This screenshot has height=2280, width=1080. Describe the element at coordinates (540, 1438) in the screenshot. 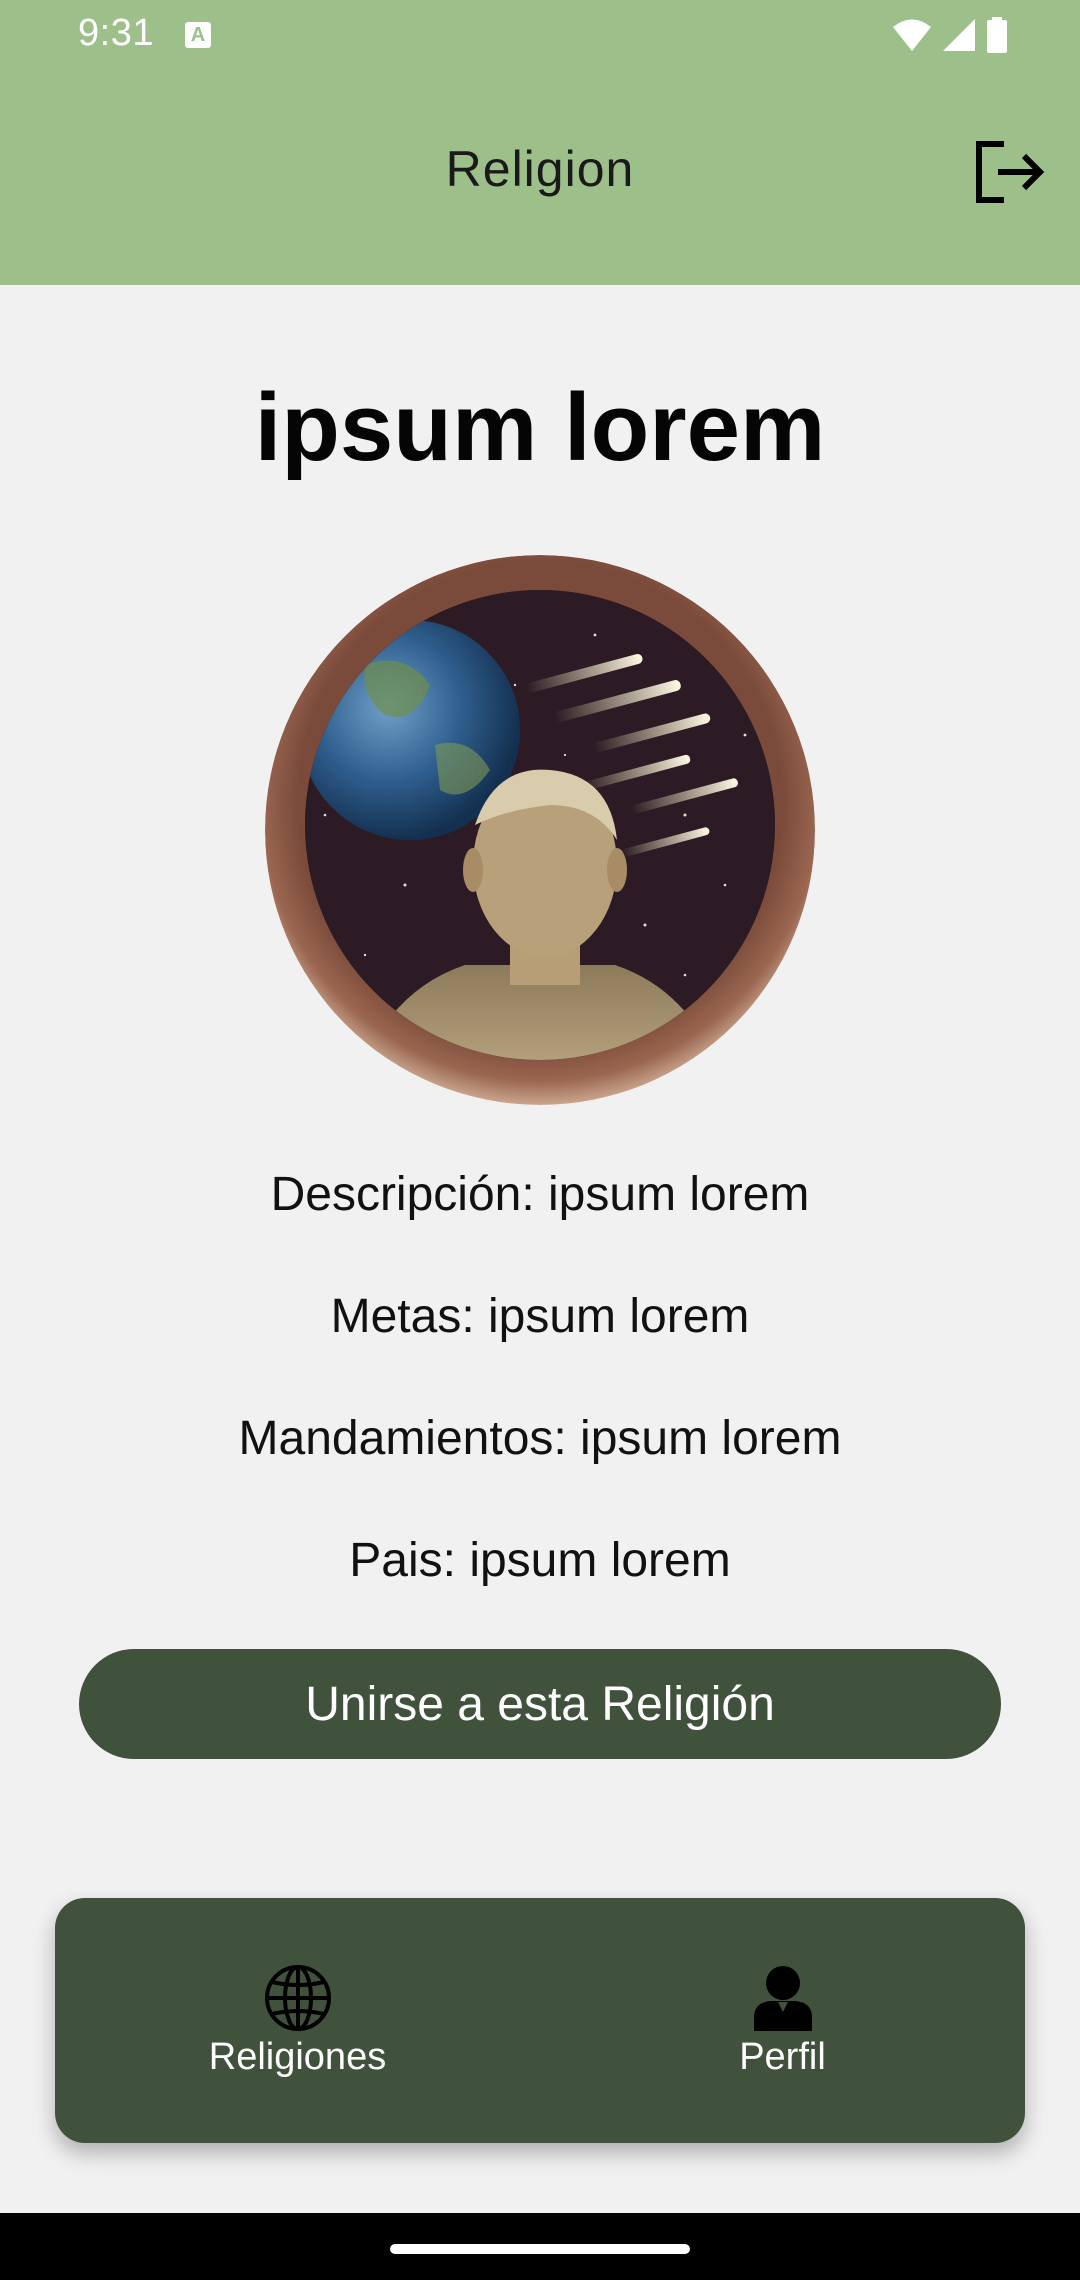

I see `commandments-text: Mandamientos: ipsum lorem` at that location.